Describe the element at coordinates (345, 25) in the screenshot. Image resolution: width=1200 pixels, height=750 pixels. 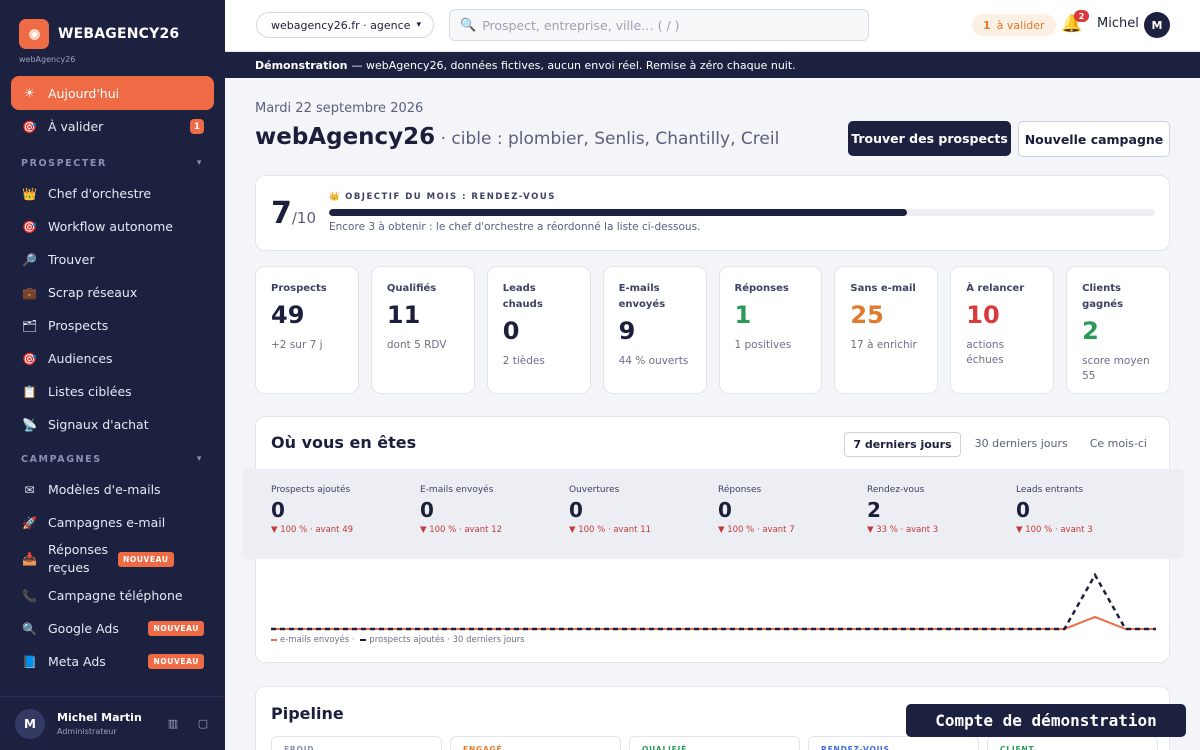
I see `agency-select: webagency26.fr · agence ▾` at that location.